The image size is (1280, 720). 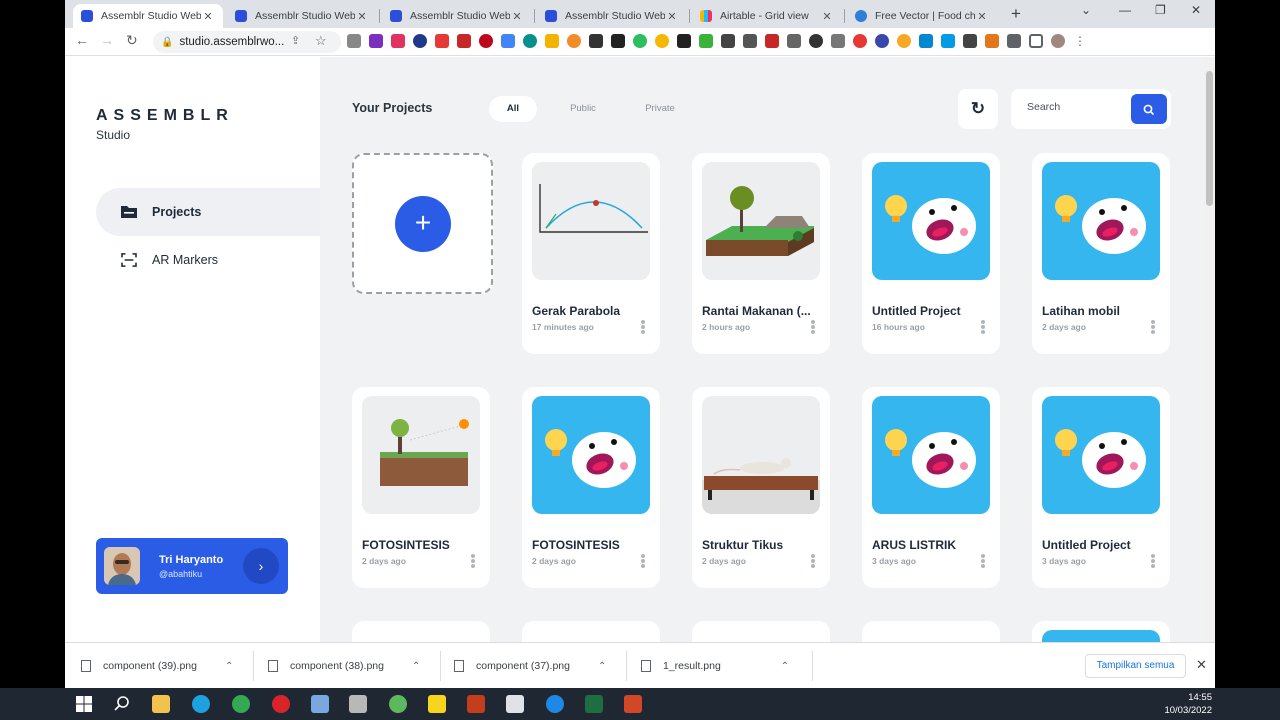 I want to click on tab-assemblr-4: Assemblr Studio Web ✕, so click(x=612, y=16).